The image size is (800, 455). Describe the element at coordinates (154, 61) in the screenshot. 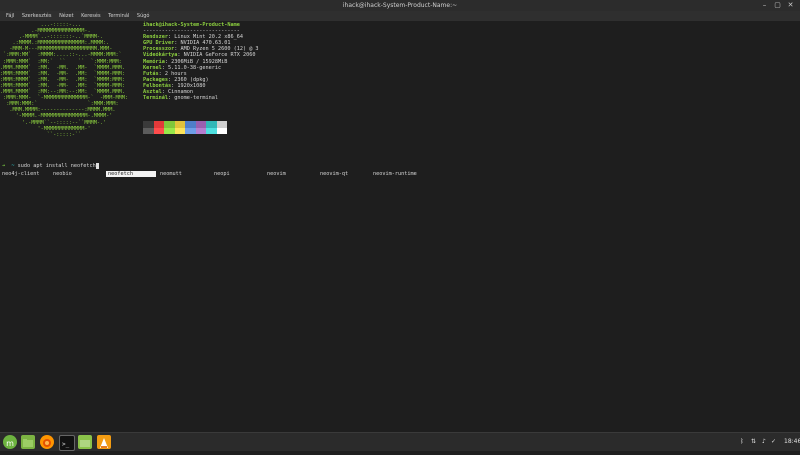

I see `info-key: Memória` at that location.